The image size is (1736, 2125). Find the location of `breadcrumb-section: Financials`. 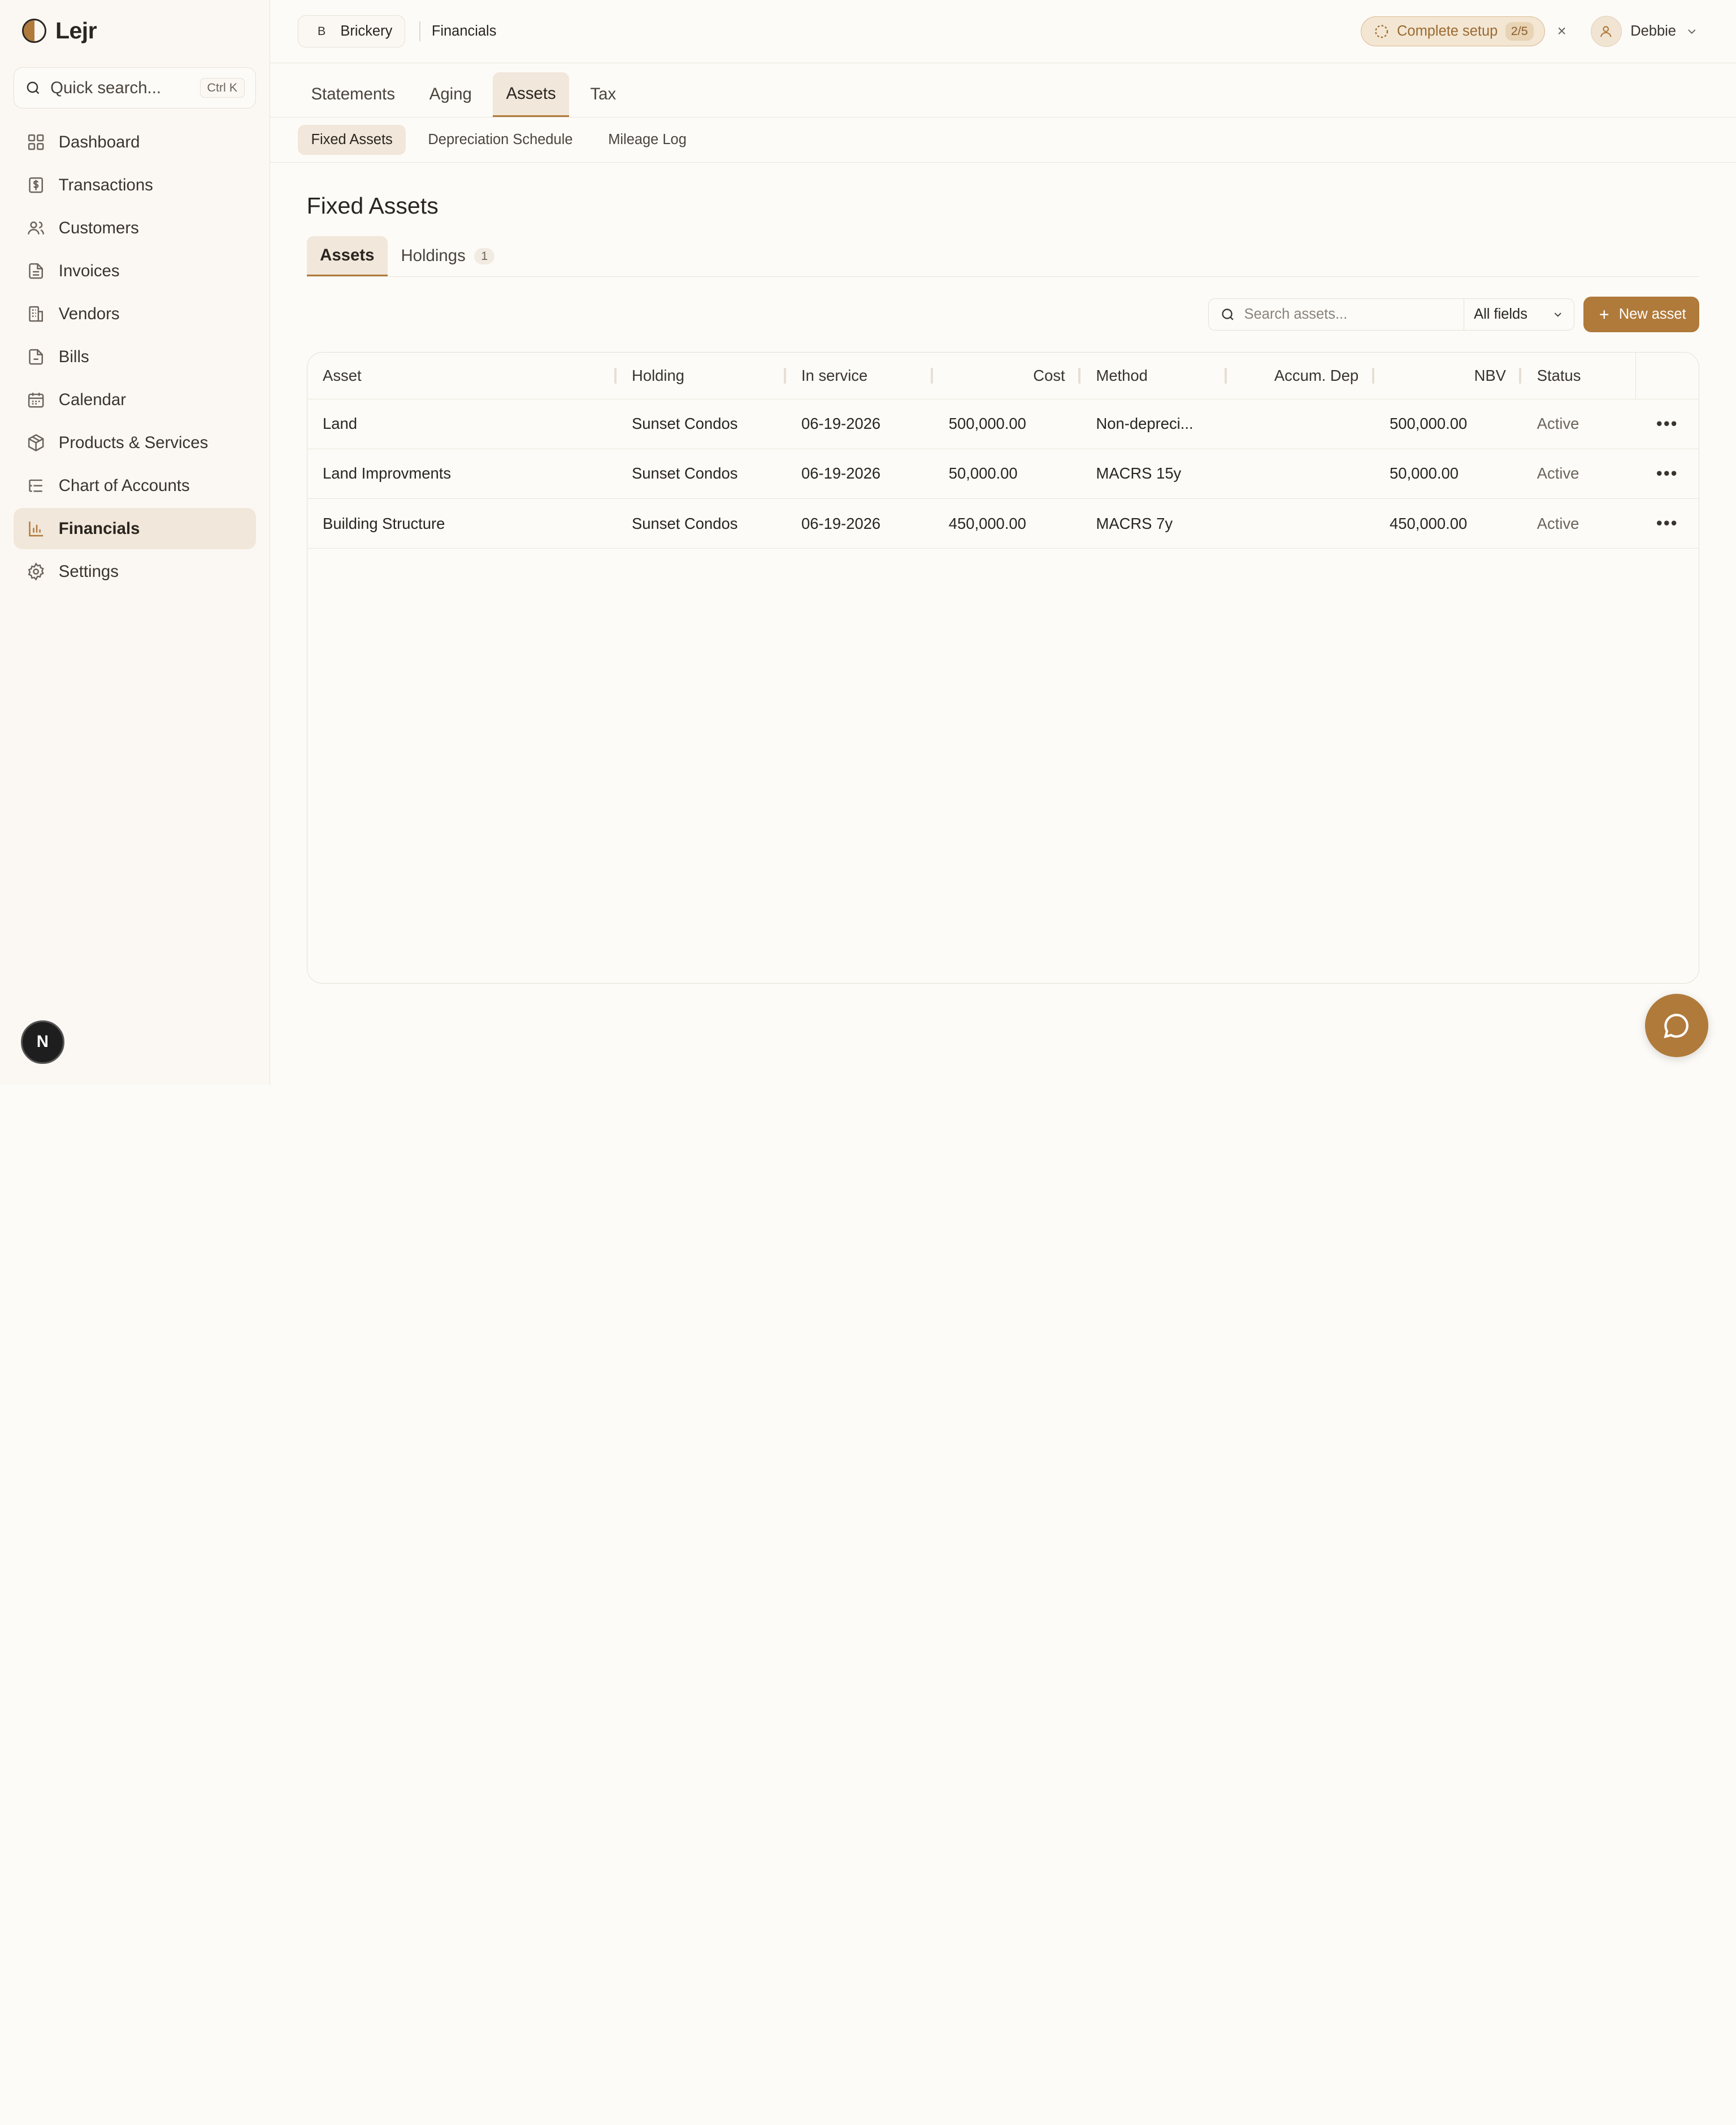

breadcrumb-section: Financials is located at coordinates (464, 31).